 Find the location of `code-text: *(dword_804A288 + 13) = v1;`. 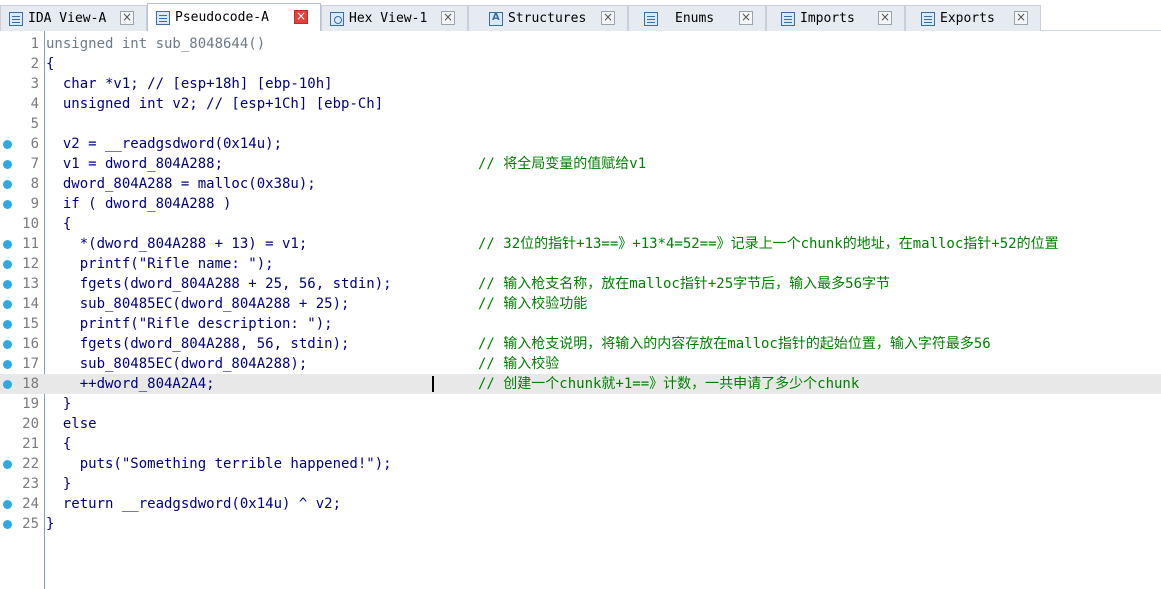

code-text: *(dword_804A288 + 13) = v1; is located at coordinates (177, 244).